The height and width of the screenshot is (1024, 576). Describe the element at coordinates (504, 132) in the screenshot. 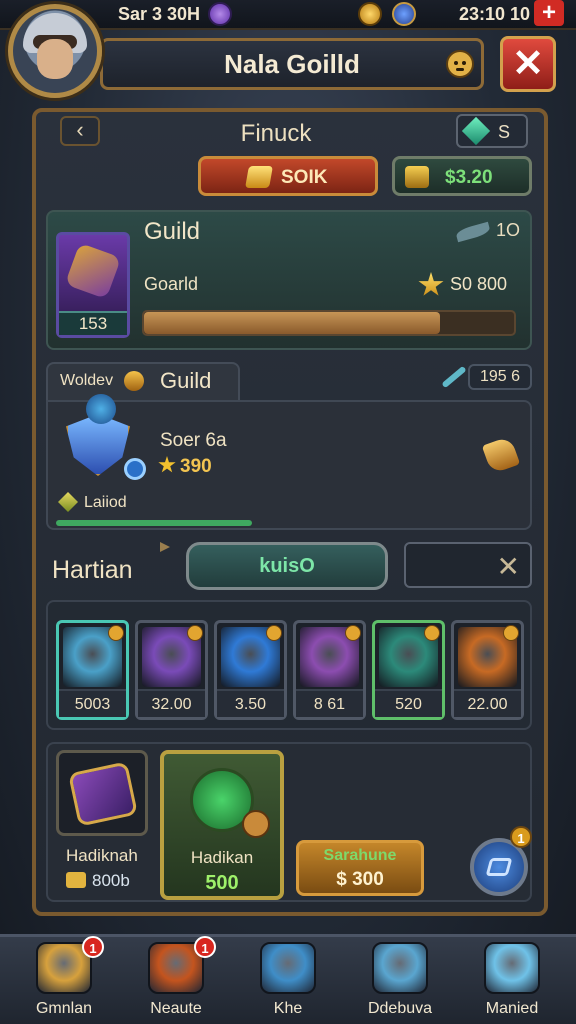

I see `gem-count: S` at that location.